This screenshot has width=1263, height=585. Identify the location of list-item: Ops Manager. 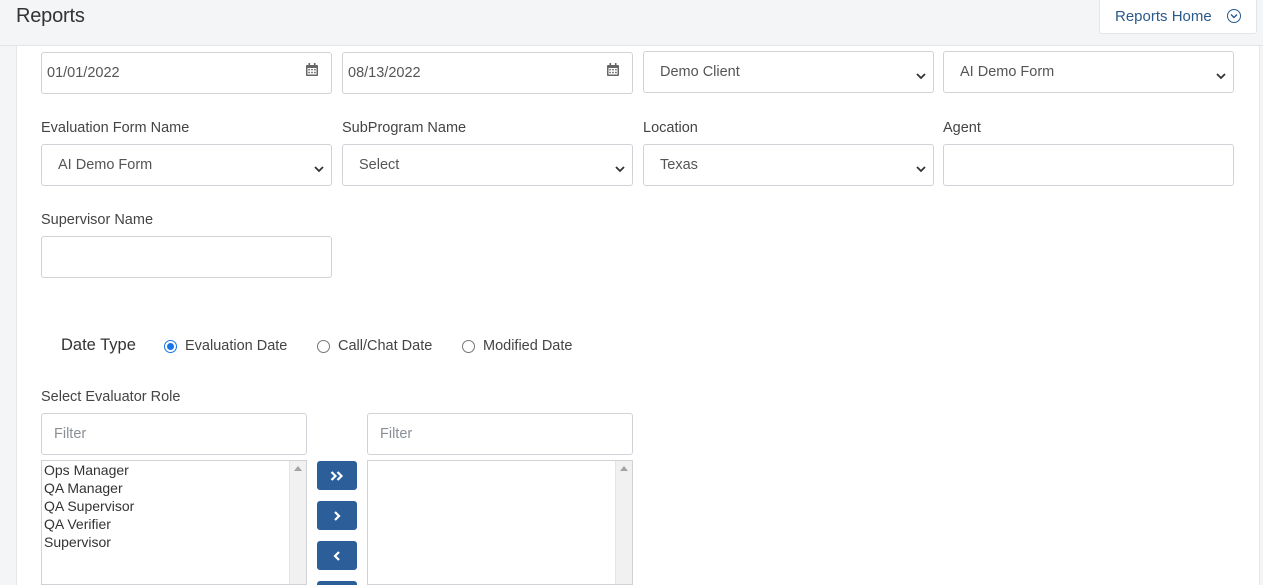
(174, 470).